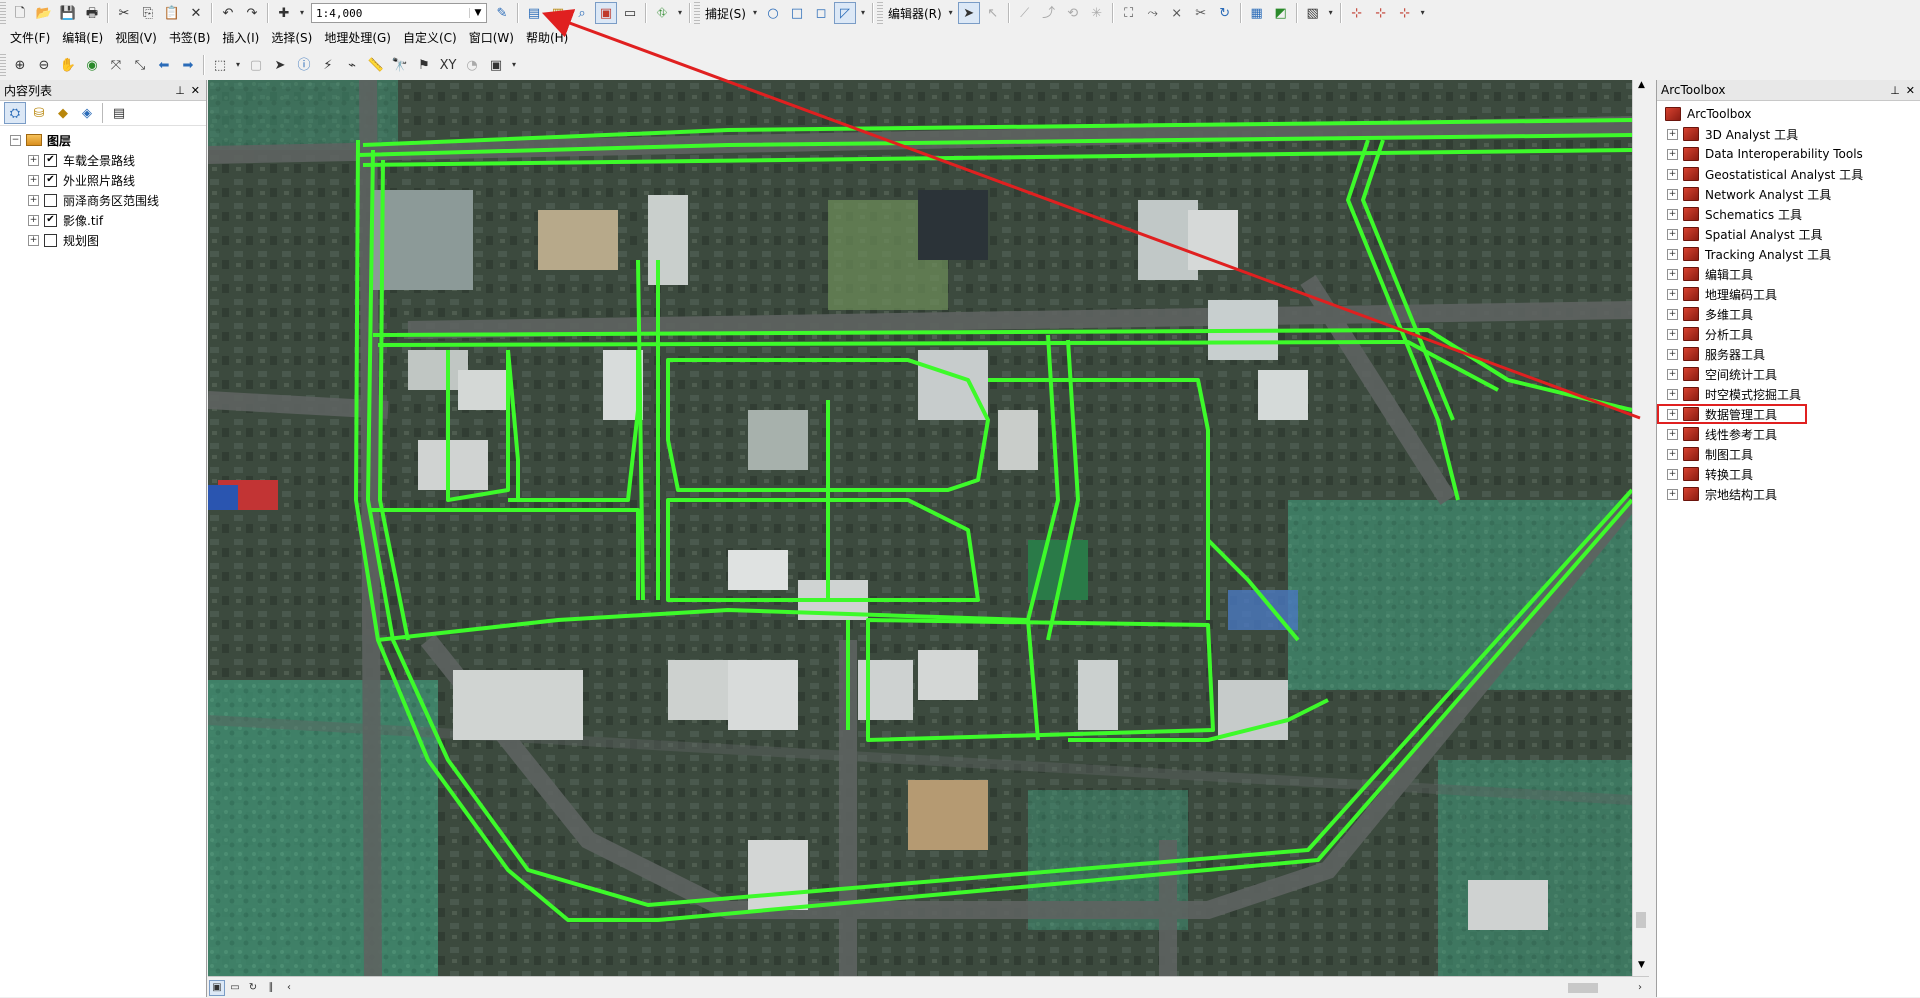 This screenshot has width=1920, height=998. What do you see at coordinates (1788, 134) in the screenshot?
I see `toolbox-item: +3D Analyst 工具` at bounding box center [1788, 134].